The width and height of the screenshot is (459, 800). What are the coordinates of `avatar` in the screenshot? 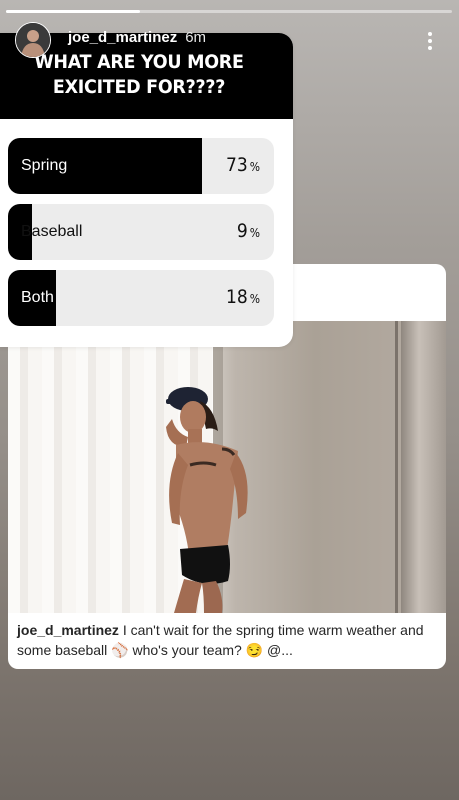 It's located at (33, 40).